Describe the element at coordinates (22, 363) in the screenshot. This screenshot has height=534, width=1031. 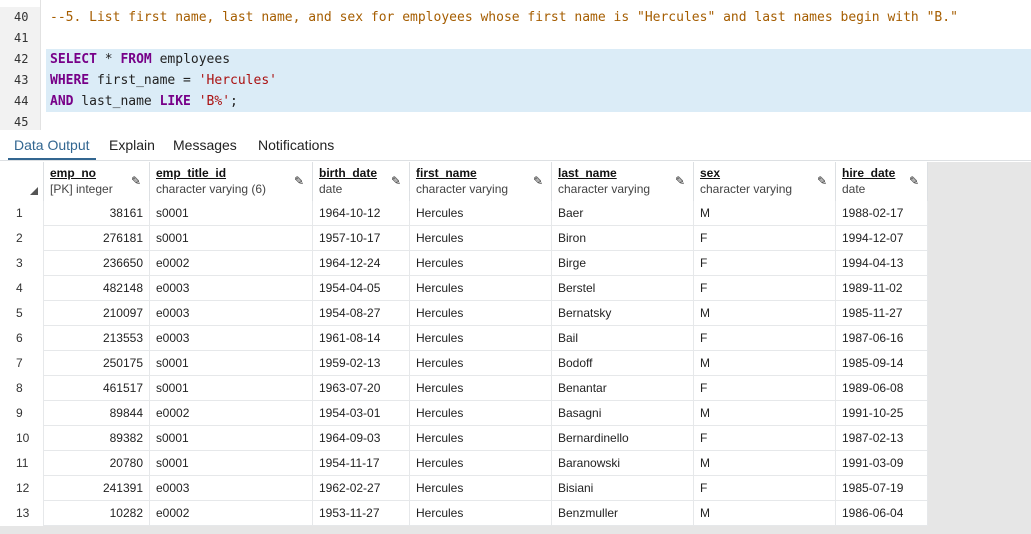
I see `row-number: 7` at that location.